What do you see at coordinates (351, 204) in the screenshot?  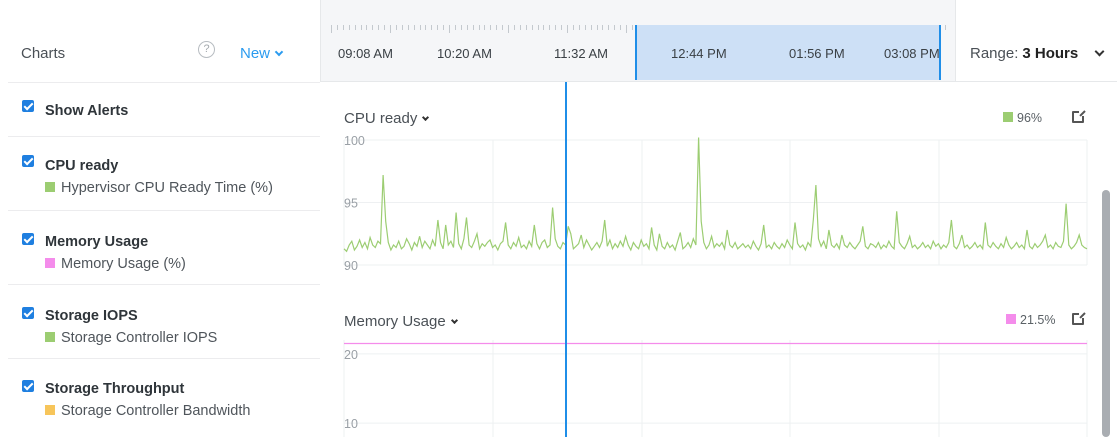 I see `cpu-ytick-label: 95` at bounding box center [351, 204].